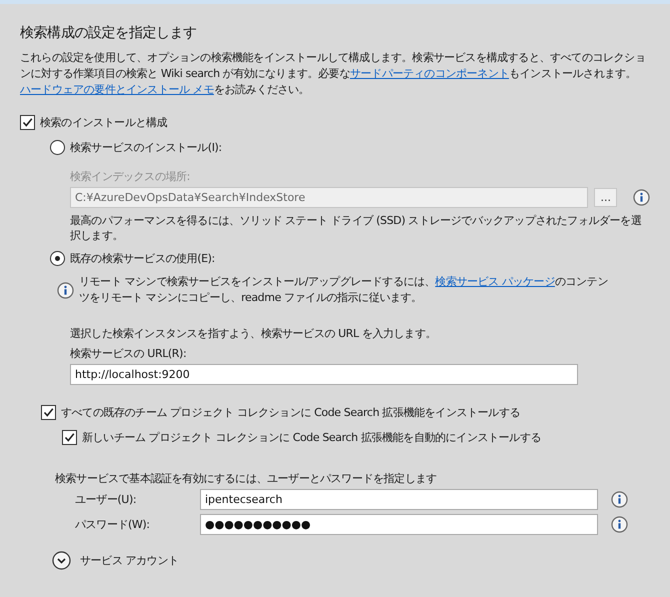 Image resolution: width=670 pixels, height=597 pixels. Describe the element at coordinates (109, 33) in the screenshot. I see `page-title: 検索構成の設定を指定します` at that location.